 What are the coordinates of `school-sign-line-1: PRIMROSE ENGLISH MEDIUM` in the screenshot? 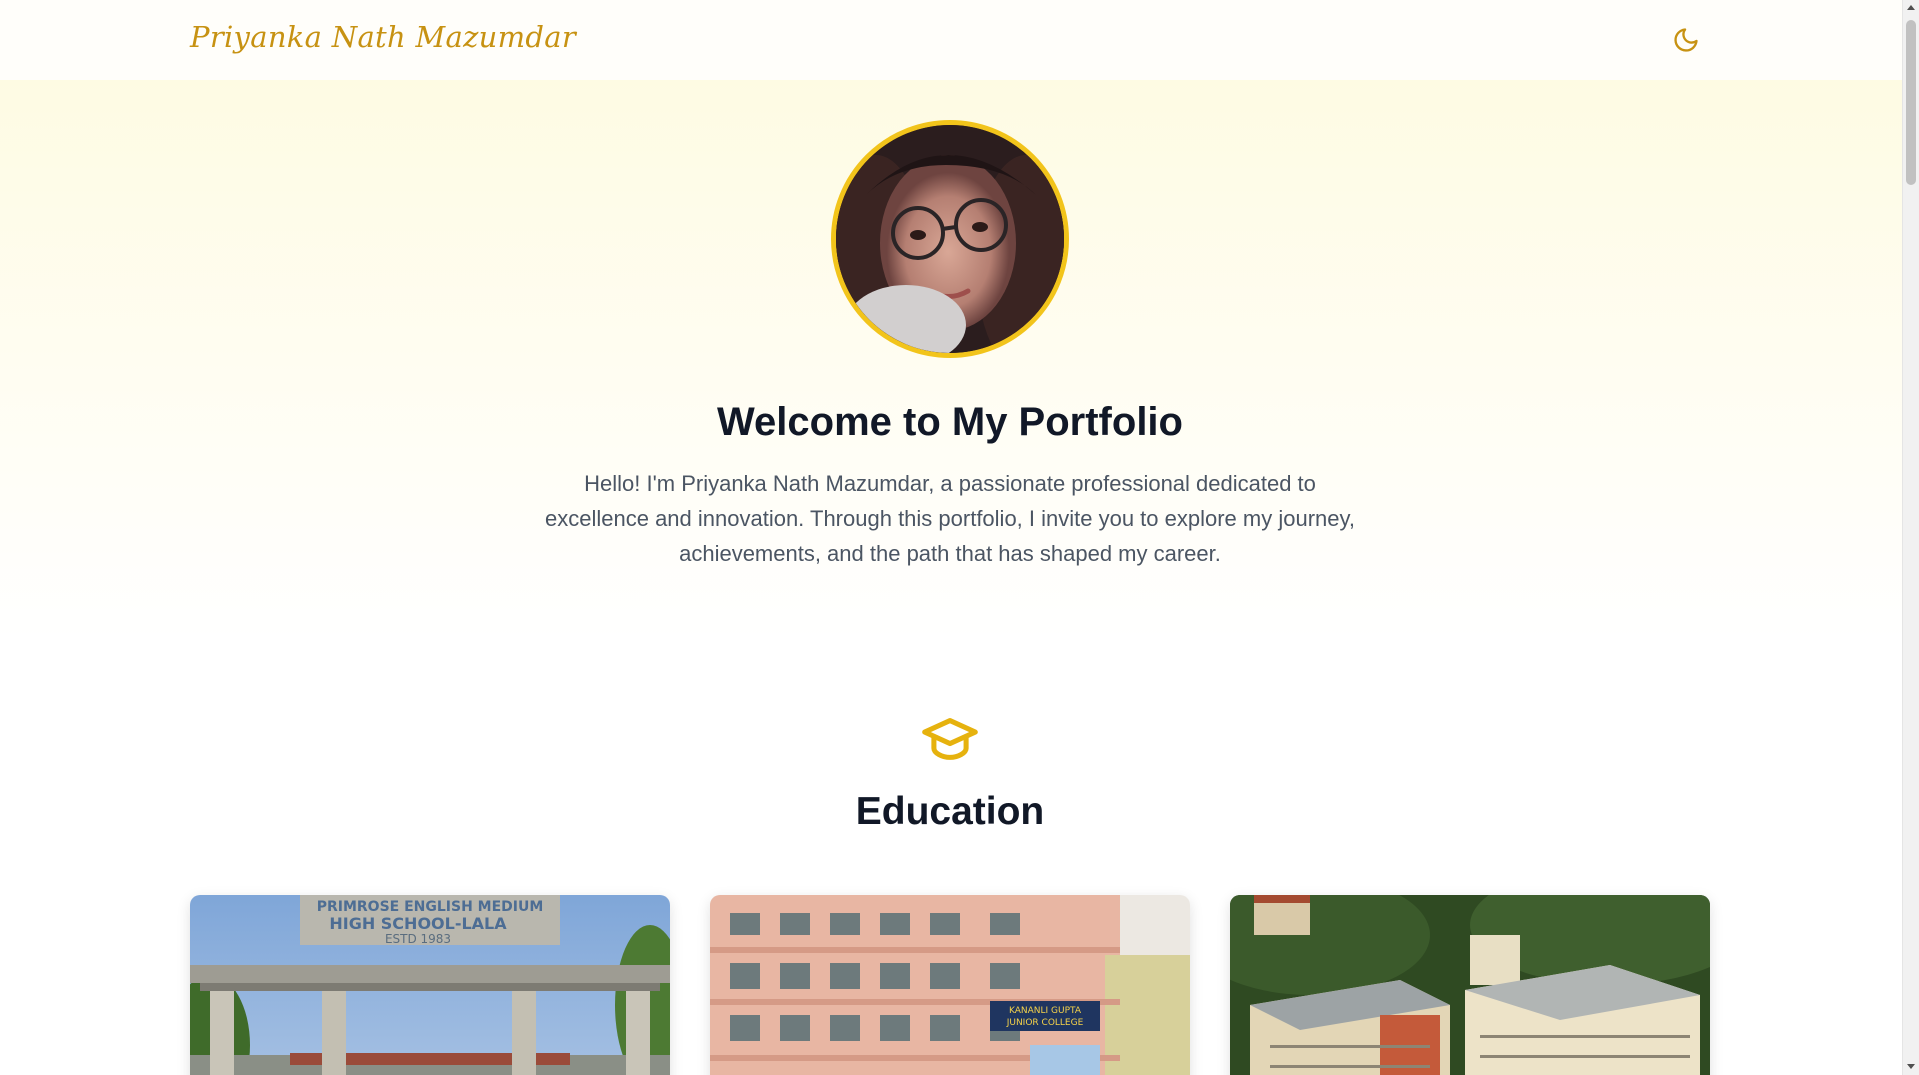 It's located at (430, 907).